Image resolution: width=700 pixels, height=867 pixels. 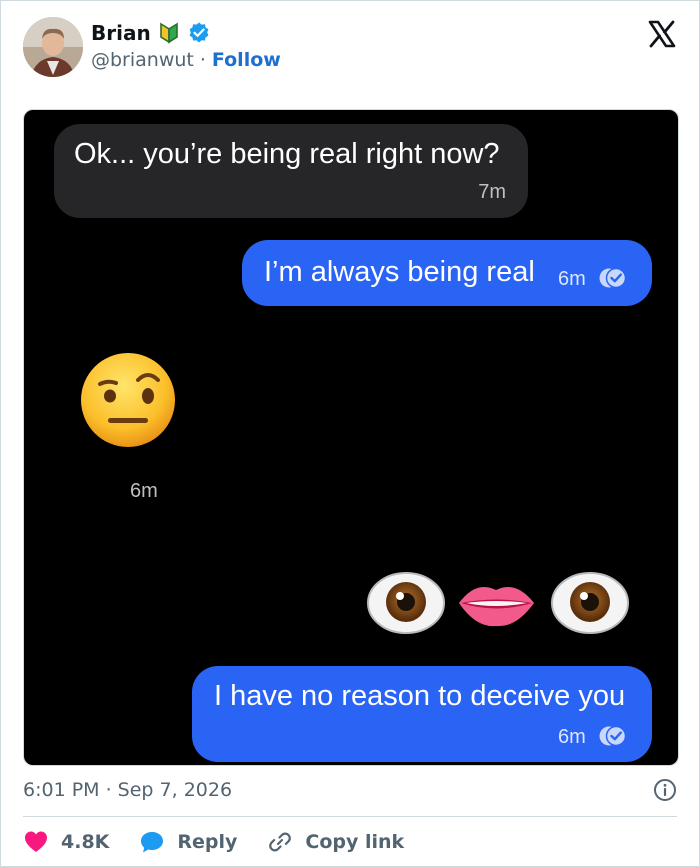 What do you see at coordinates (287, 154) in the screenshot?
I see `message-text: Ok... you’re being real right now?` at bounding box center [287, 154].